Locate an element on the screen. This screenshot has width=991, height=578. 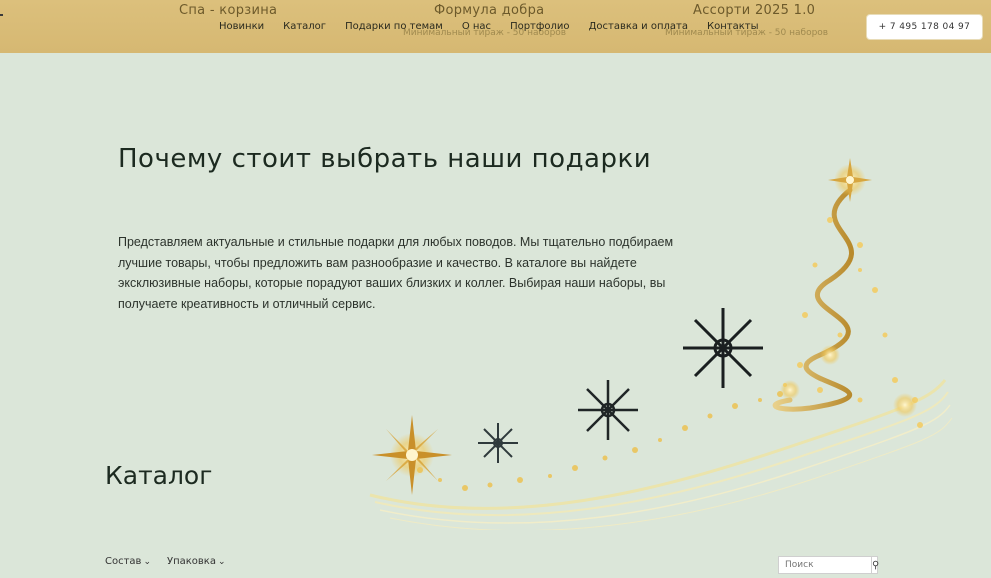
nav-item-novinki: Новинки is located at coordinates (241, 26).